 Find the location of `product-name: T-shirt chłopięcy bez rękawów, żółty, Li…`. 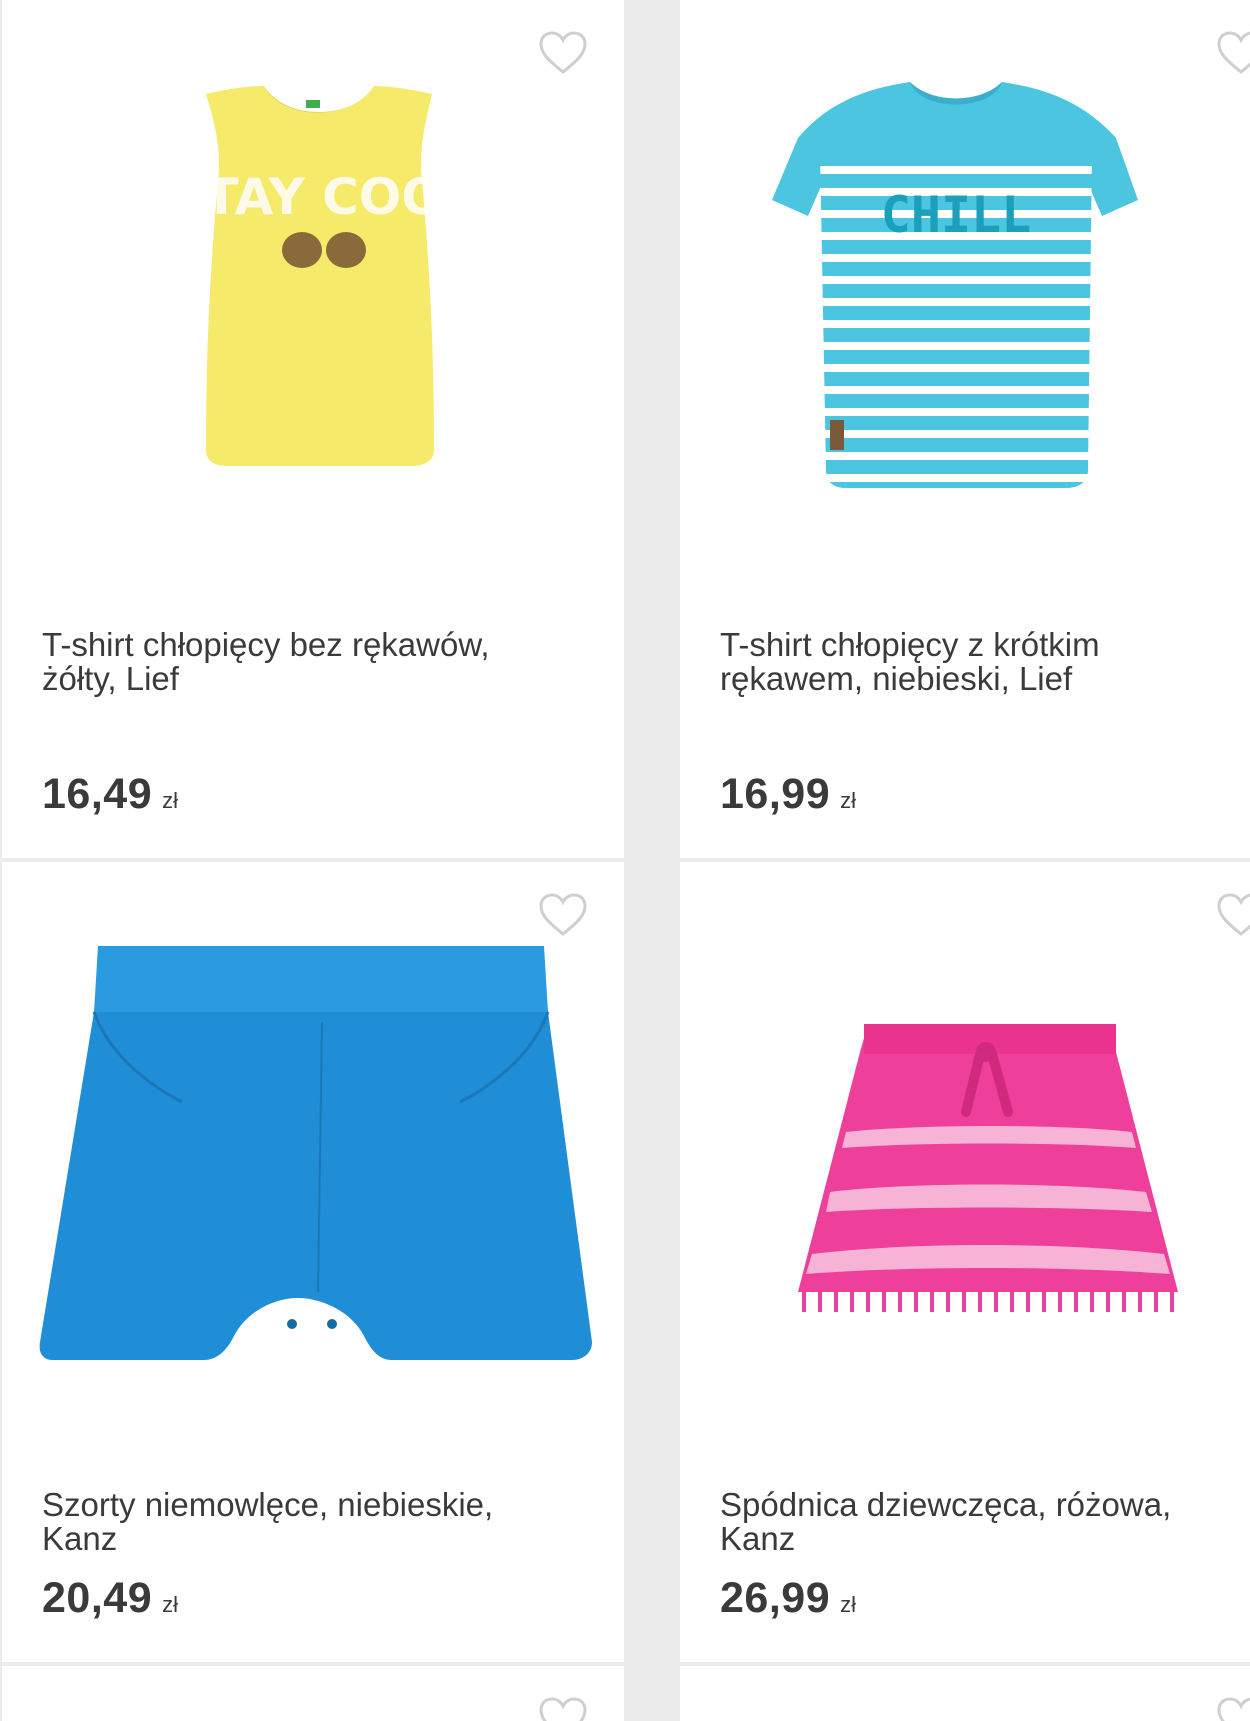

product-name: T-shirt chłopięcy bez rękawów, żółty, Li… is located at coordinates (302, 662).